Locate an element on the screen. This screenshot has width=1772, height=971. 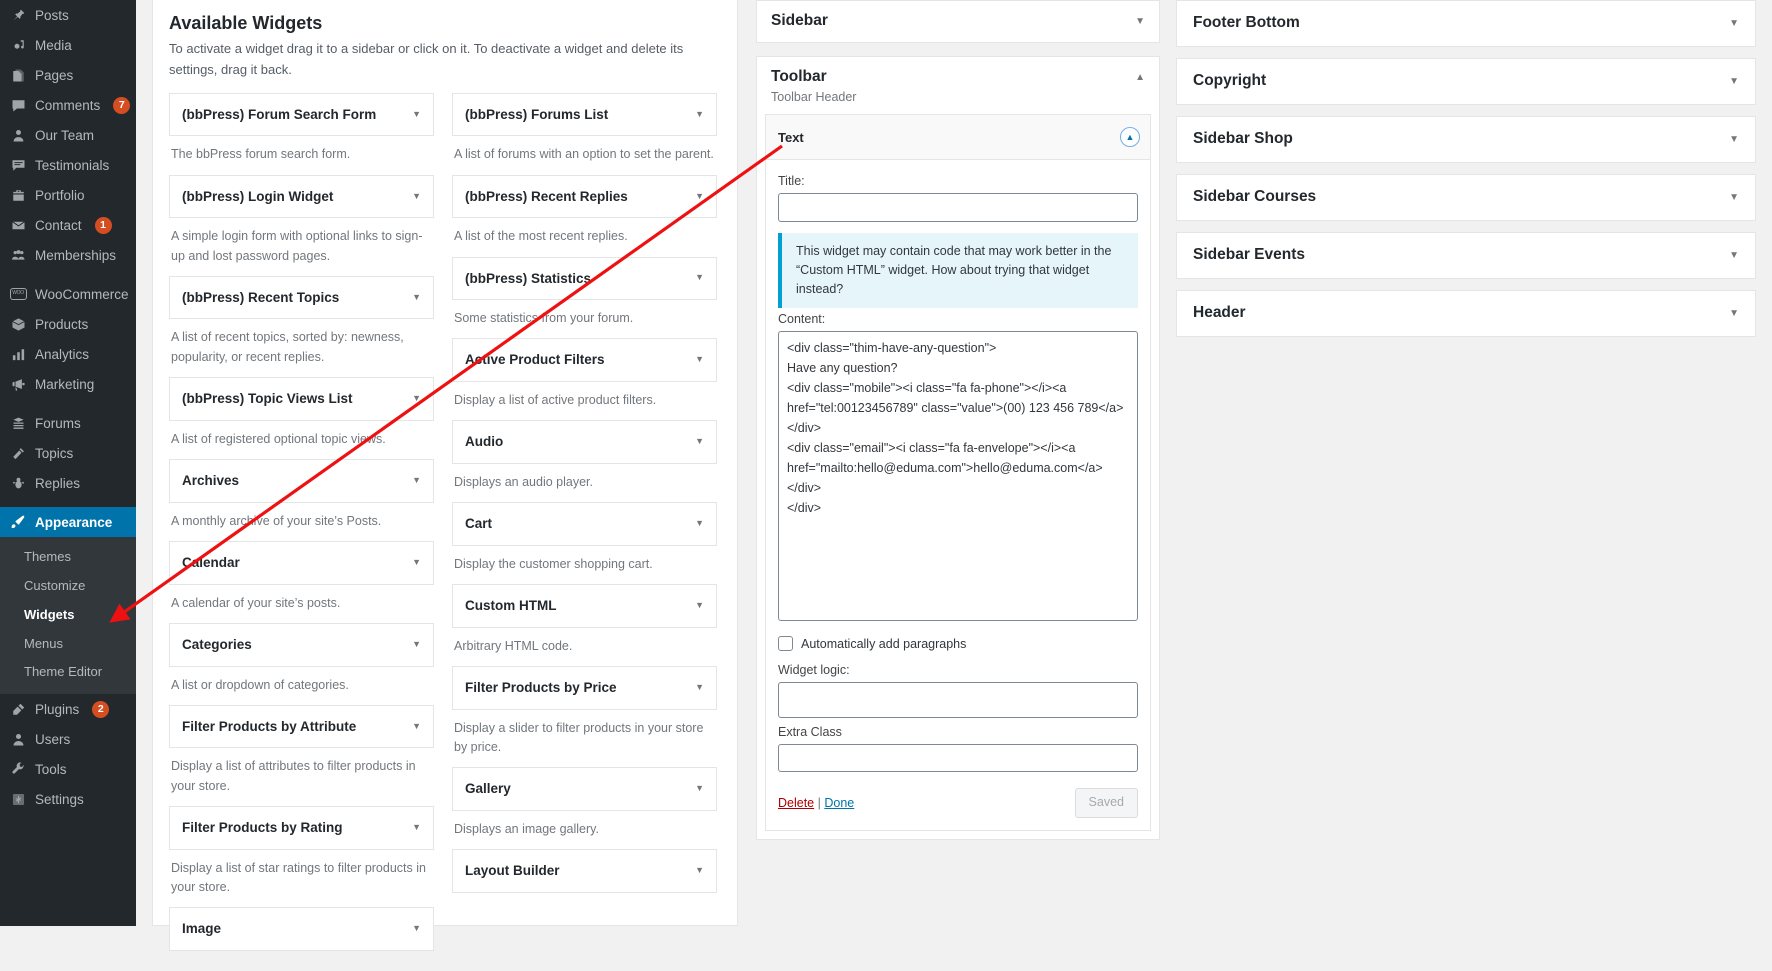
sidebar-item-plugins: Plugins 2 is located at coordinates (68, 709).